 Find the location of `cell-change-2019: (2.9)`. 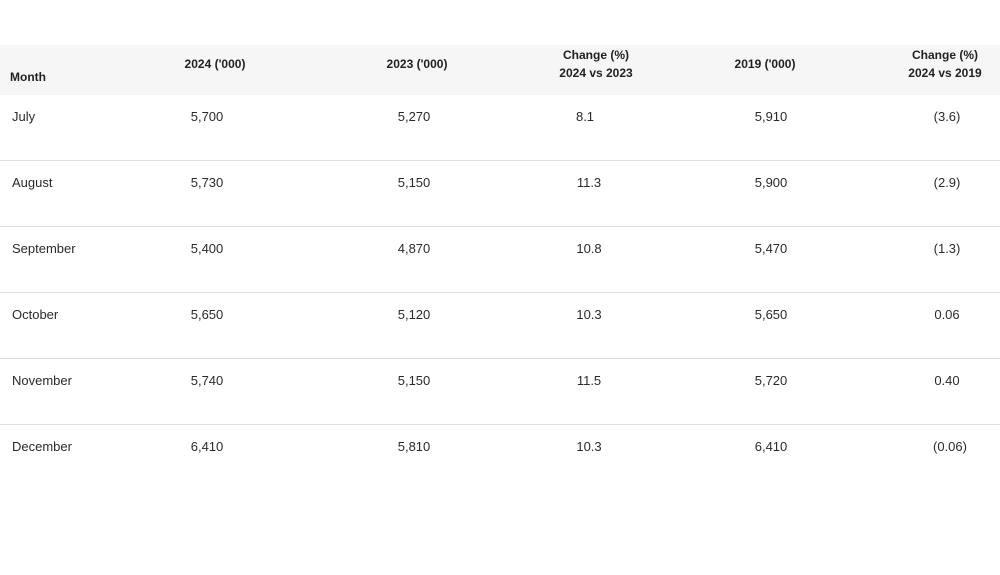

cell-change-2019: (2.9) is located at coordinates (947, 182).